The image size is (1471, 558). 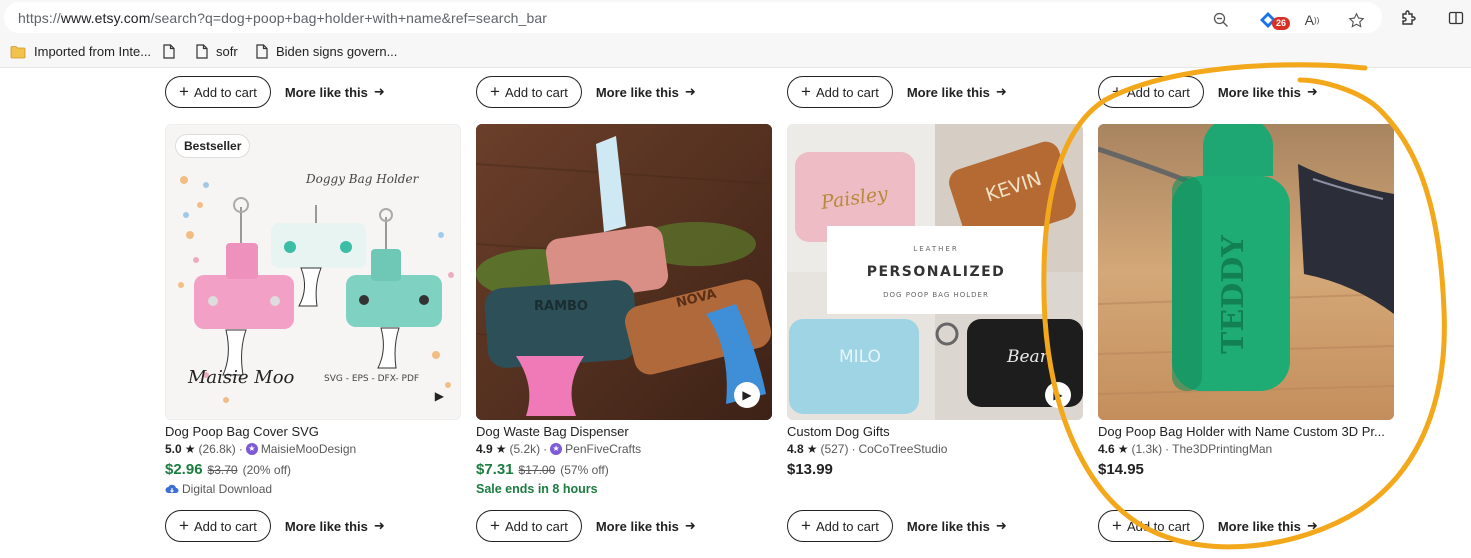 I want to click on seller-name: CoCoTreeStudio, so click(x=902, y=449).